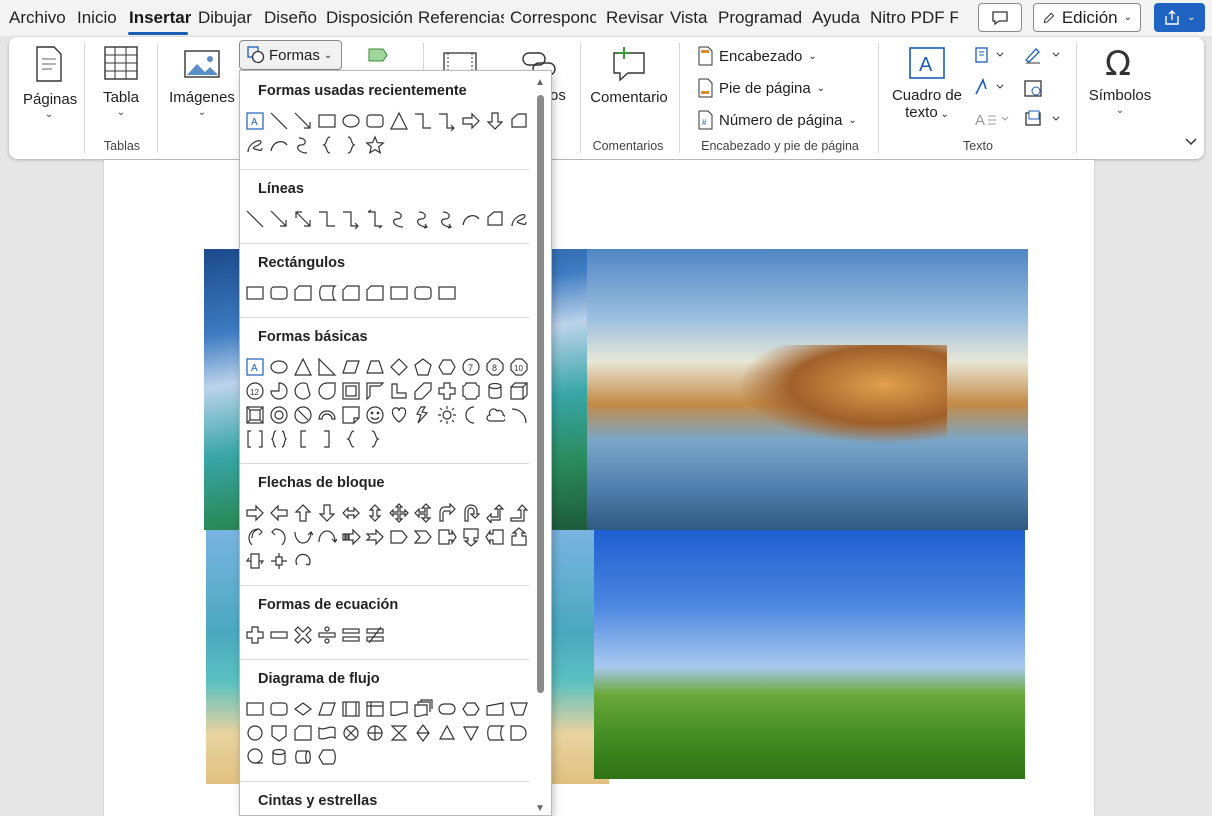  I want to click on collapse-ribbon-icon, so click(1191, 142).